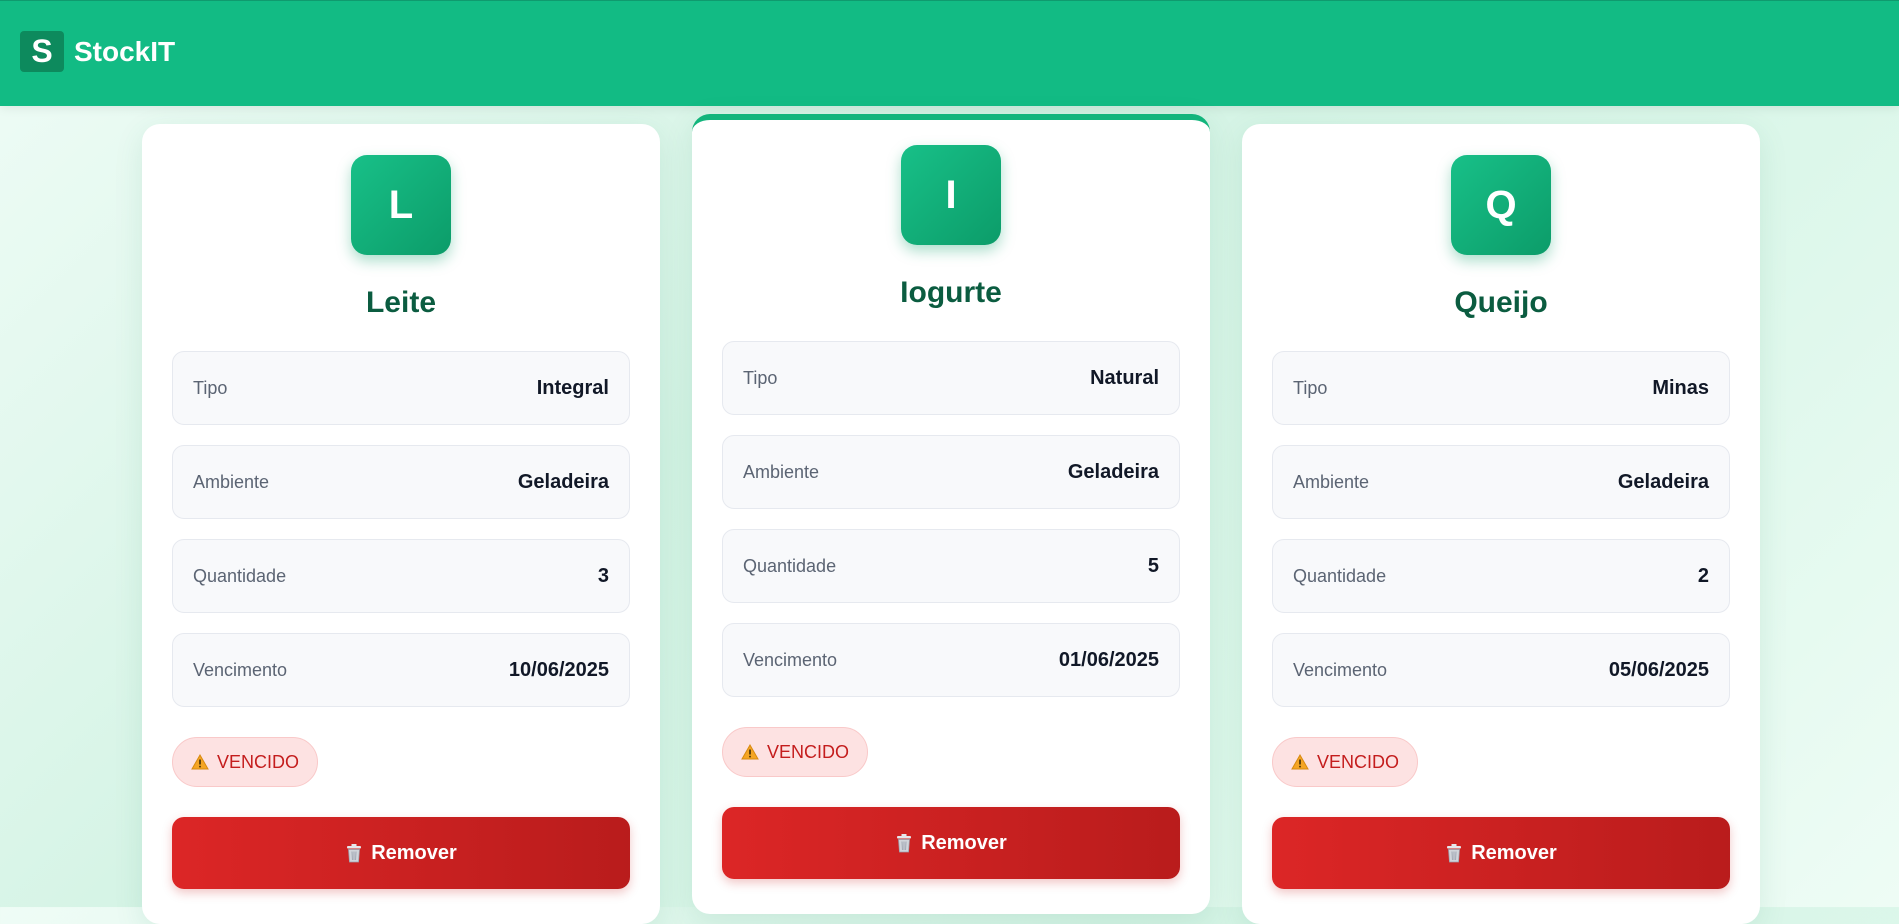  What do you see at coordinates (401, 205) in the screenshot?
I see `product-initial-avatar: L` at bounding box center [401, 205].